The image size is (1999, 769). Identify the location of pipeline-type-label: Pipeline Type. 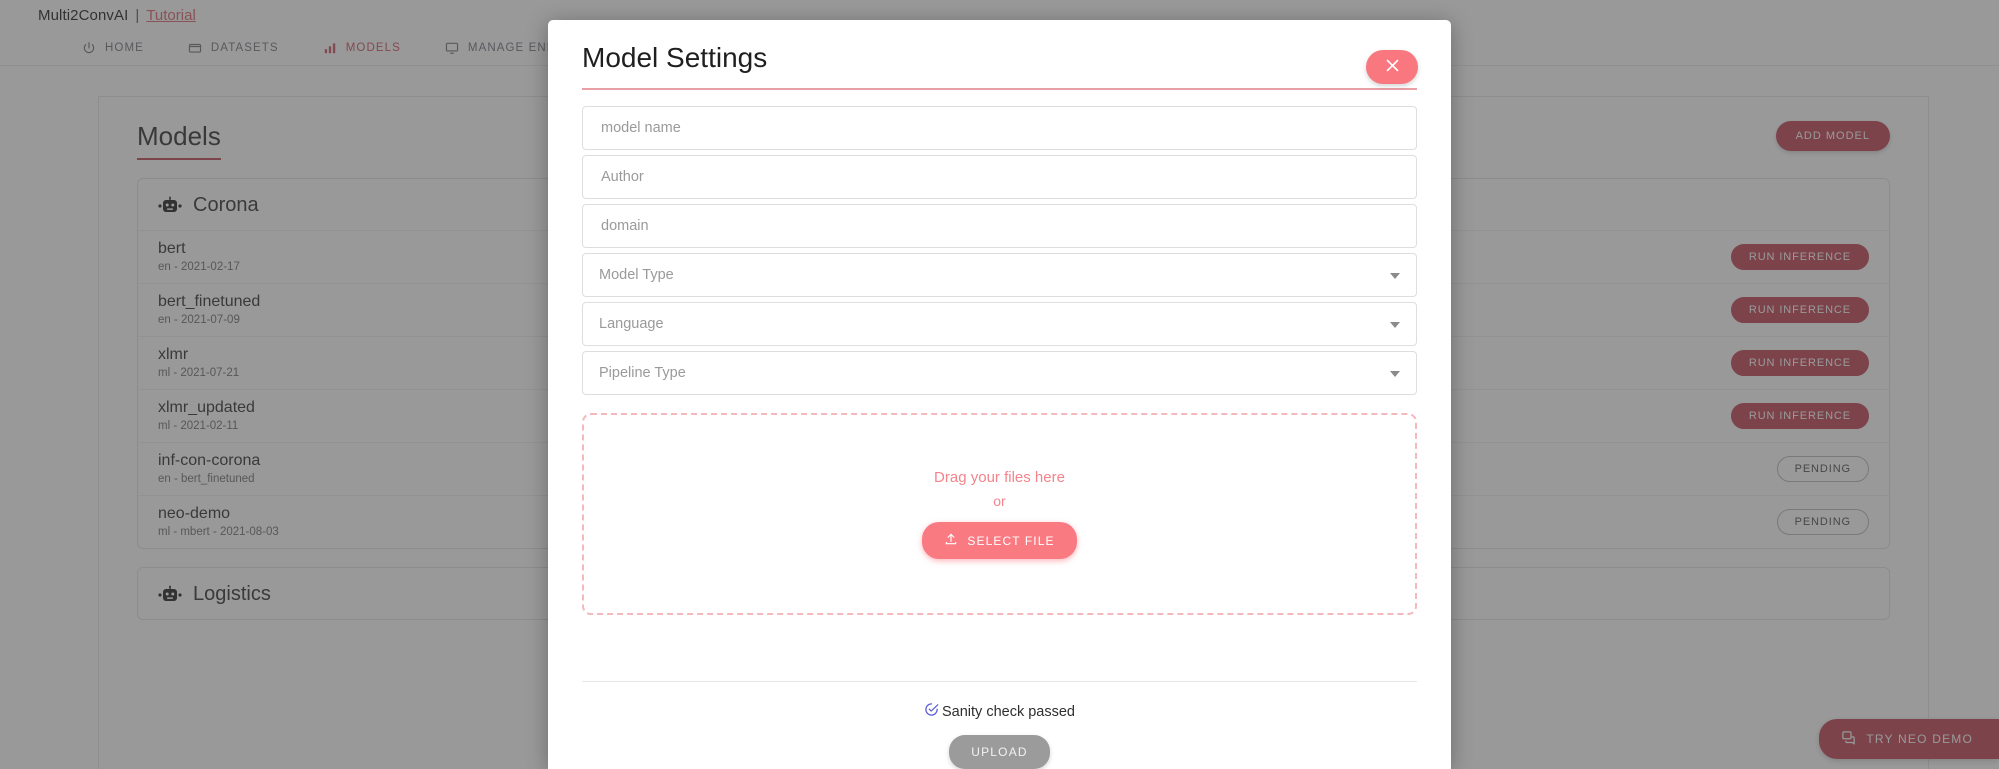
(642, 373).